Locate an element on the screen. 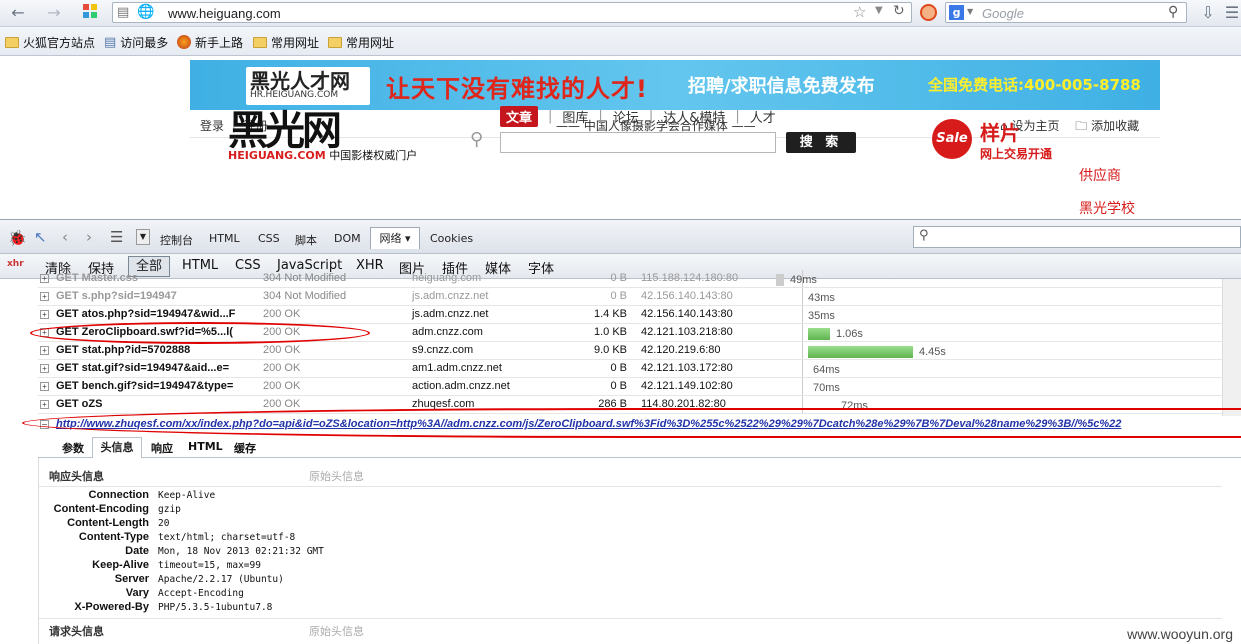 Image resolution: width=1241 pixels, height=644 pixels. nav-item-articles: 文章 is located at coordinates (519, 116).